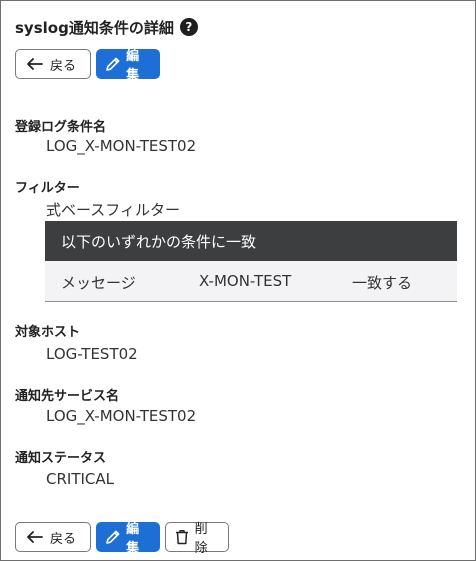 This screenshot has height=561, width=476. What do you see at coordinates (182, 537) in the screenshot?
I see `trash-icon` at bounding box center [182, 537].